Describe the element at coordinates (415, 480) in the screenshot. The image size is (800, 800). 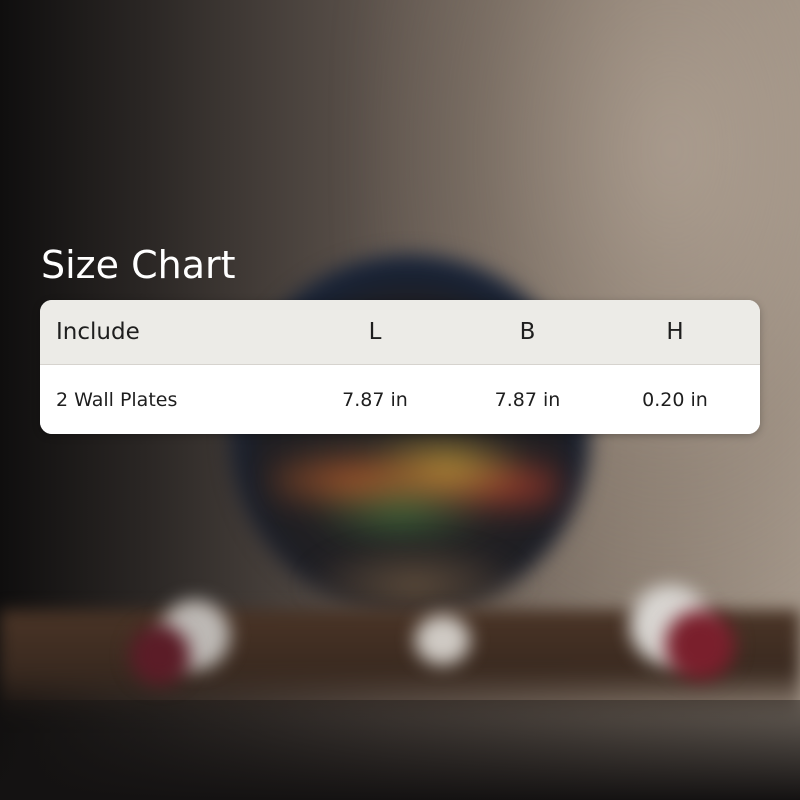
I see `plate-artwork` at that location.